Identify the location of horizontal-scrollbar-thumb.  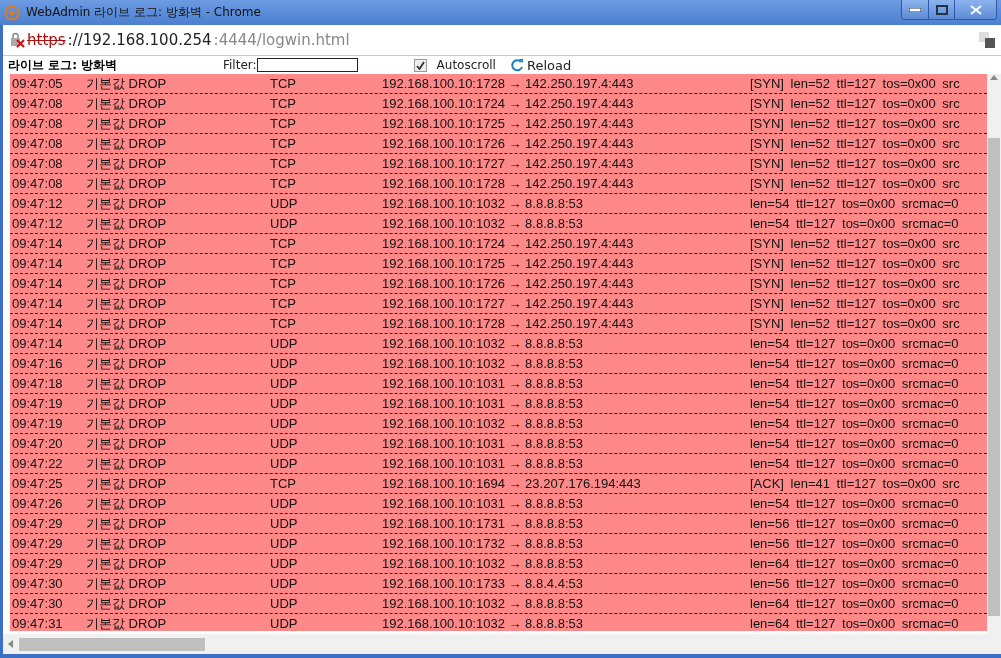
(112, 644).